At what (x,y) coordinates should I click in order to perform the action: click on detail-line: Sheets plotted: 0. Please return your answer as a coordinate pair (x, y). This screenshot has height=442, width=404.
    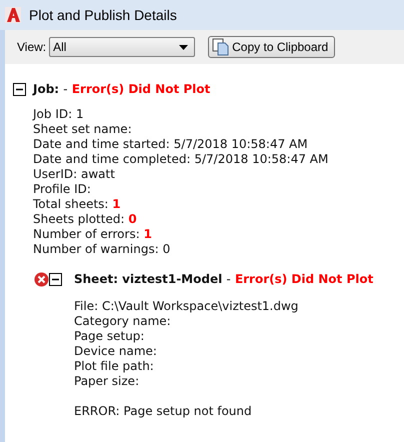
    Looking at the image, I should click on (85, 219).